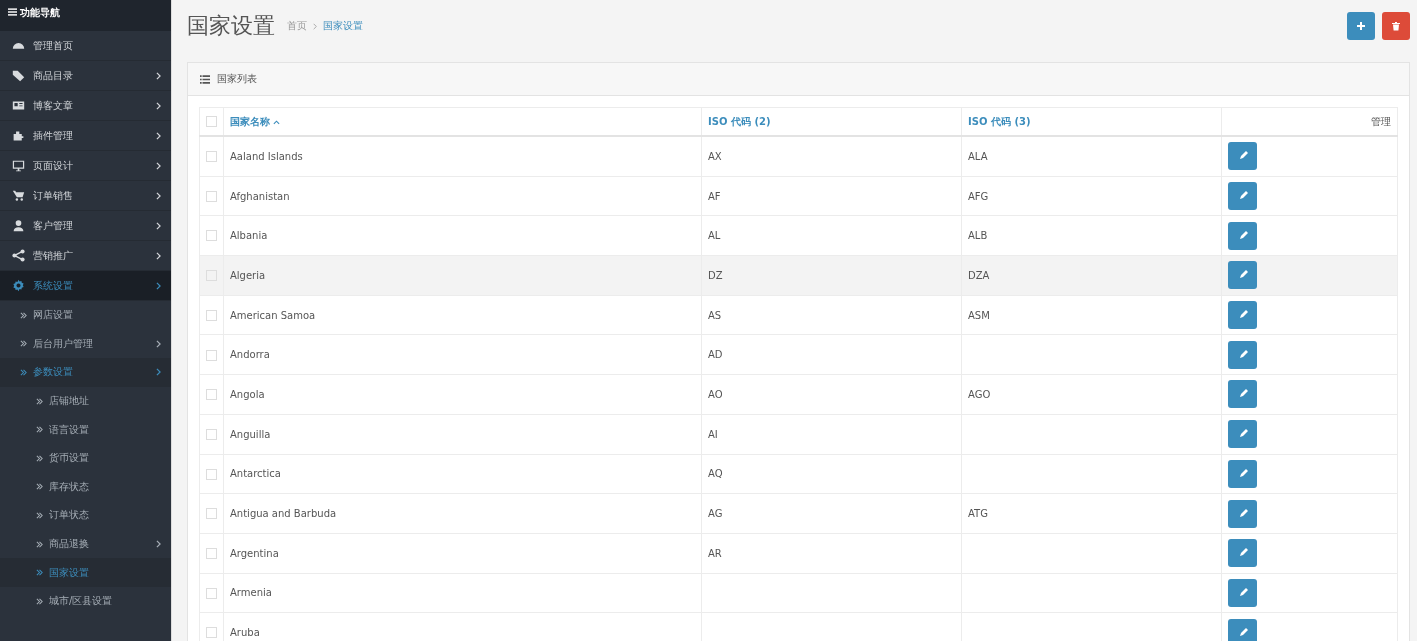  What do you see at coordinates (69, 515) in the screenshot?
I see `nav-label: 订单状态` at bounding box center [69, 515].